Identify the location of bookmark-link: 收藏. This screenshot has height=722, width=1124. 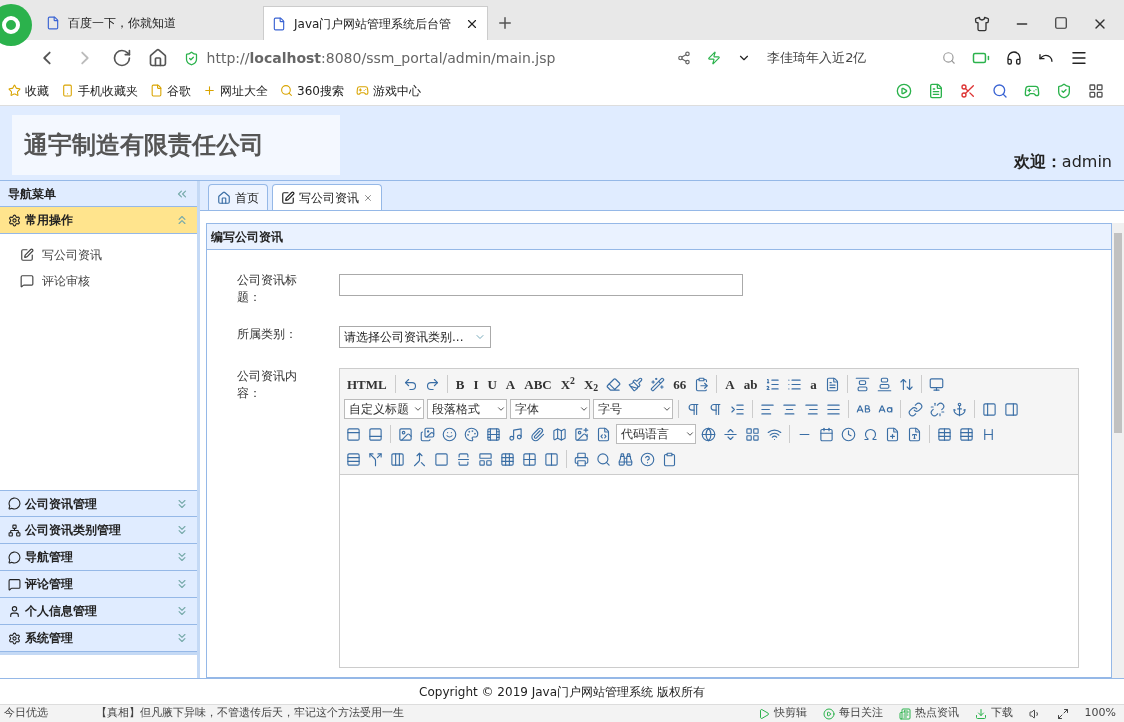
(28, 90).